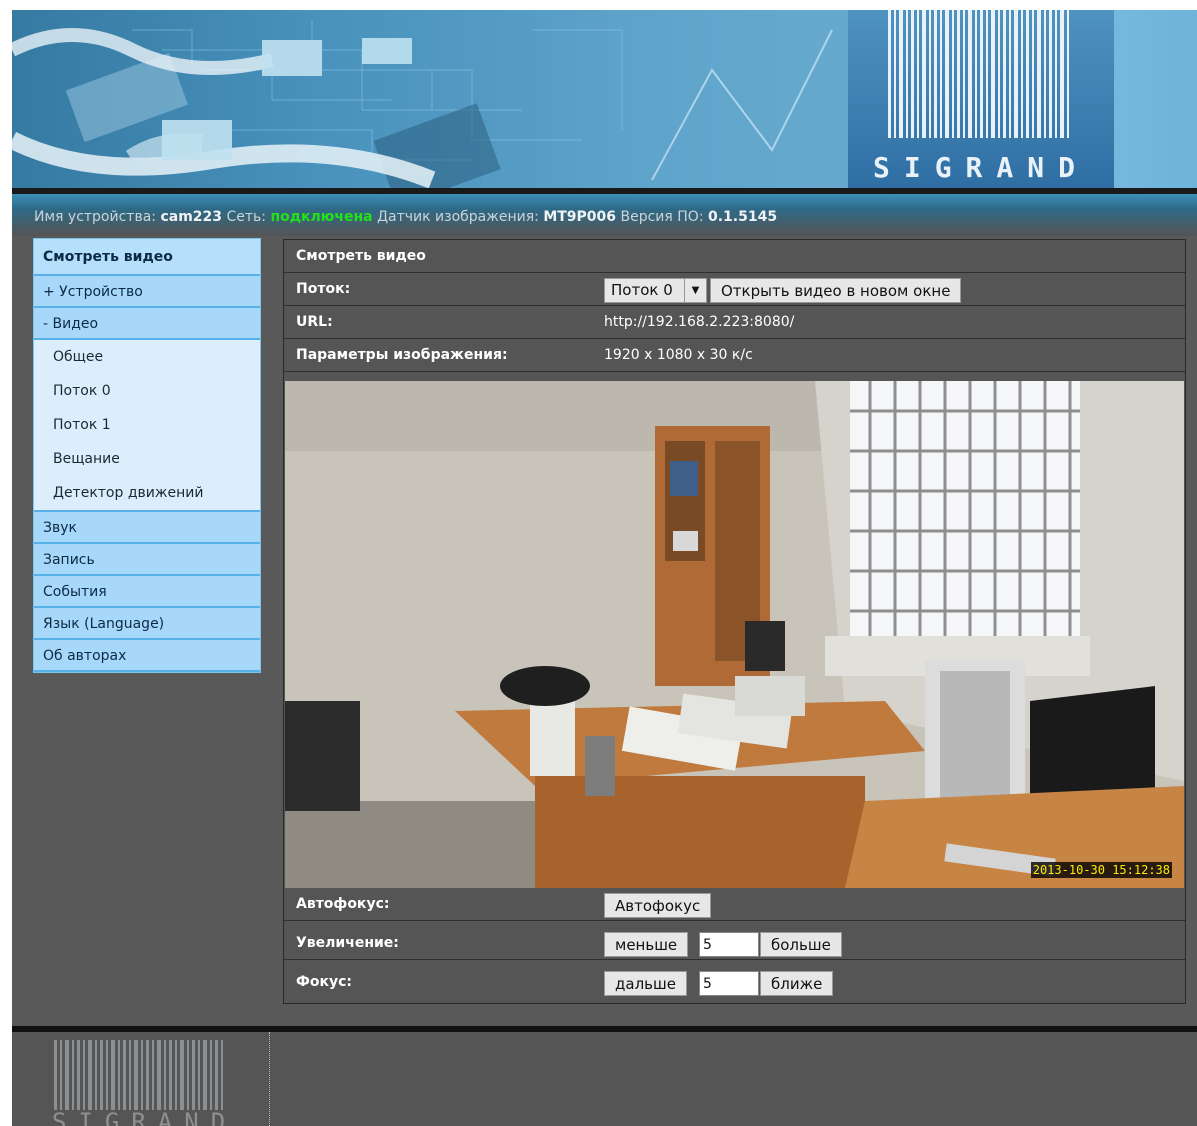 The height and width of the screenshot is (1126, 1197). I want to click on nav-item-language: Язык (Language), so click(147, 624).